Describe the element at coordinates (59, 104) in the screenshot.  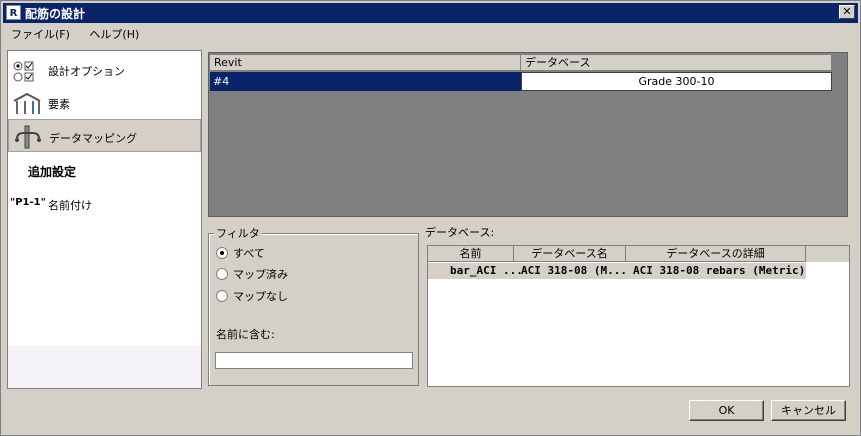
I see `nav-item-label: 要素` at that location.